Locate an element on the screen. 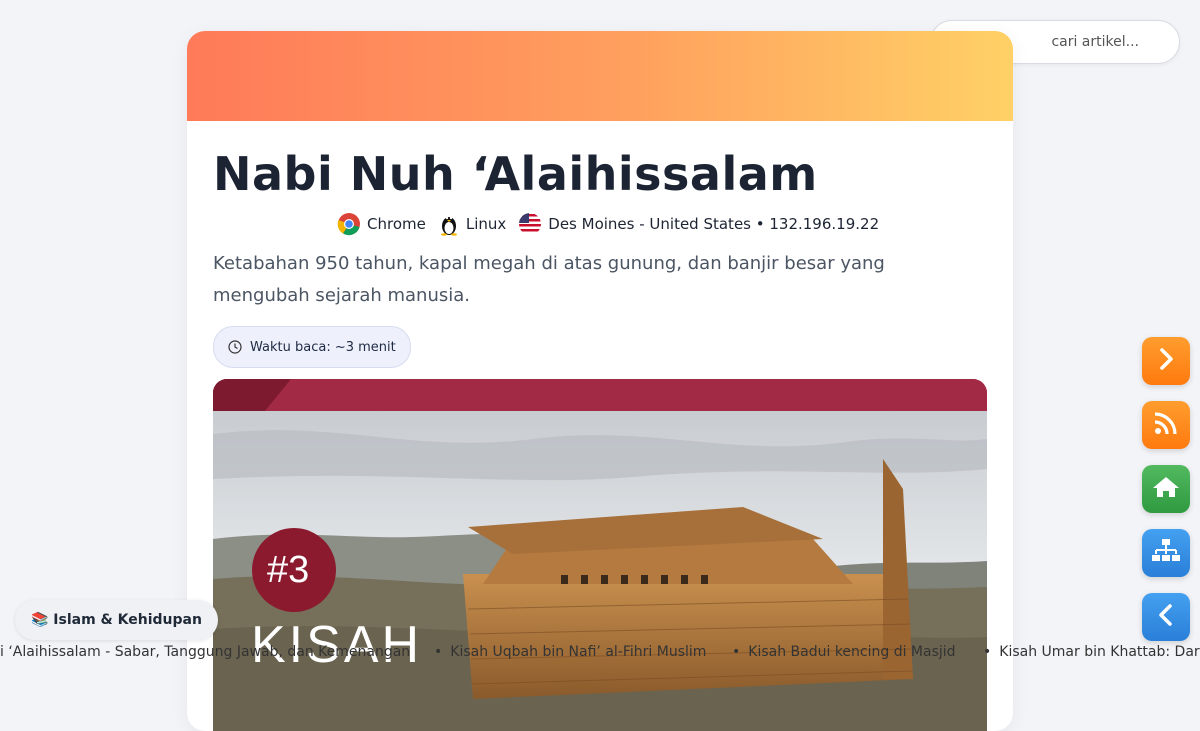 The width and height of the screenshot is (1200, 731). sitemap-button is located at coordinates (1166, 553).